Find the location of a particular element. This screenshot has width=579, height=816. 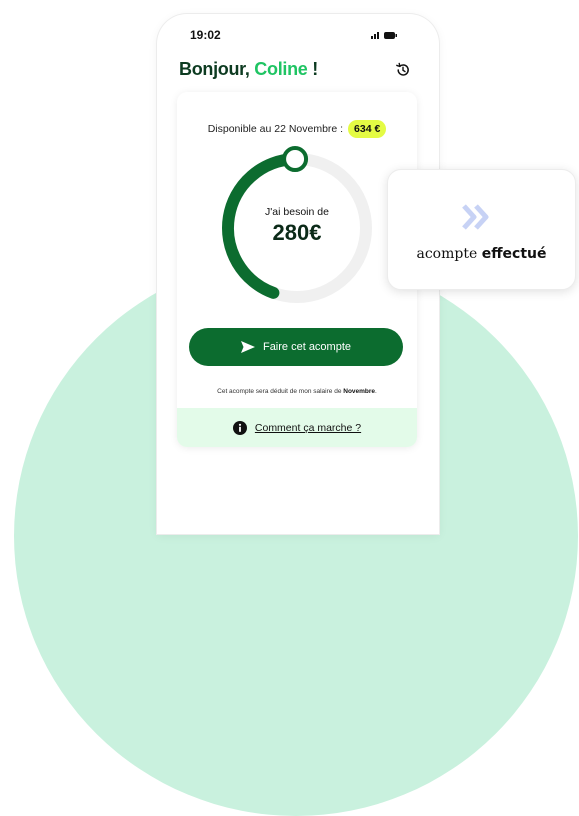

greeting-suffix: ! is located at coordinates (312, 69).